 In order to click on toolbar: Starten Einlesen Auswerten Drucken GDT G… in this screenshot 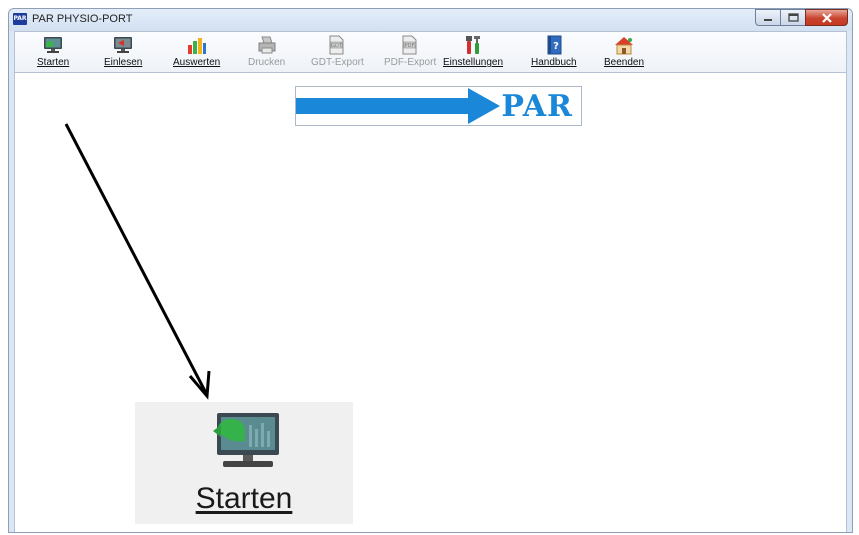, I will do `click(430, 52)`.